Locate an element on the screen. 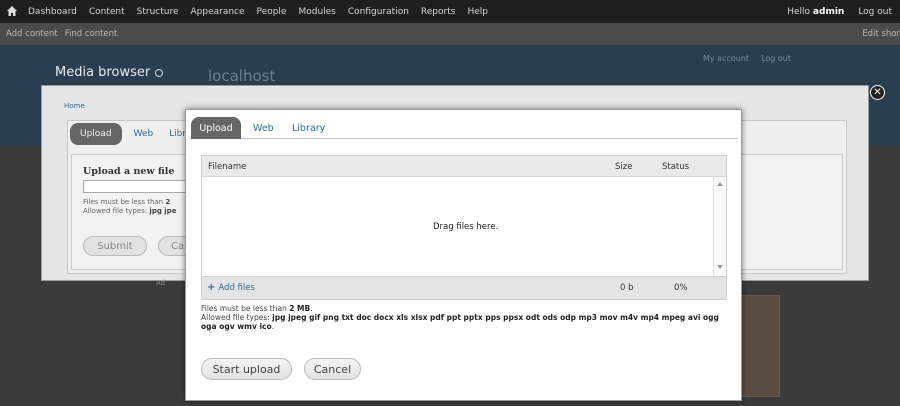  menu-people: People is located at coordinates (272, 12).